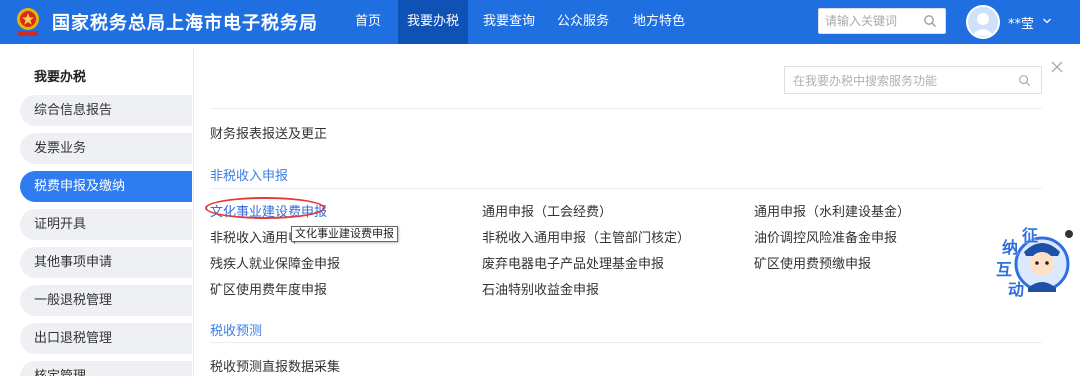 Image resolution: width=1080 pixels, height=376 pixels. Describe the element at coordinates (185, 22) in the screenshot. I see `site-title: 国家税务总局上海市电子税务局` at that location.